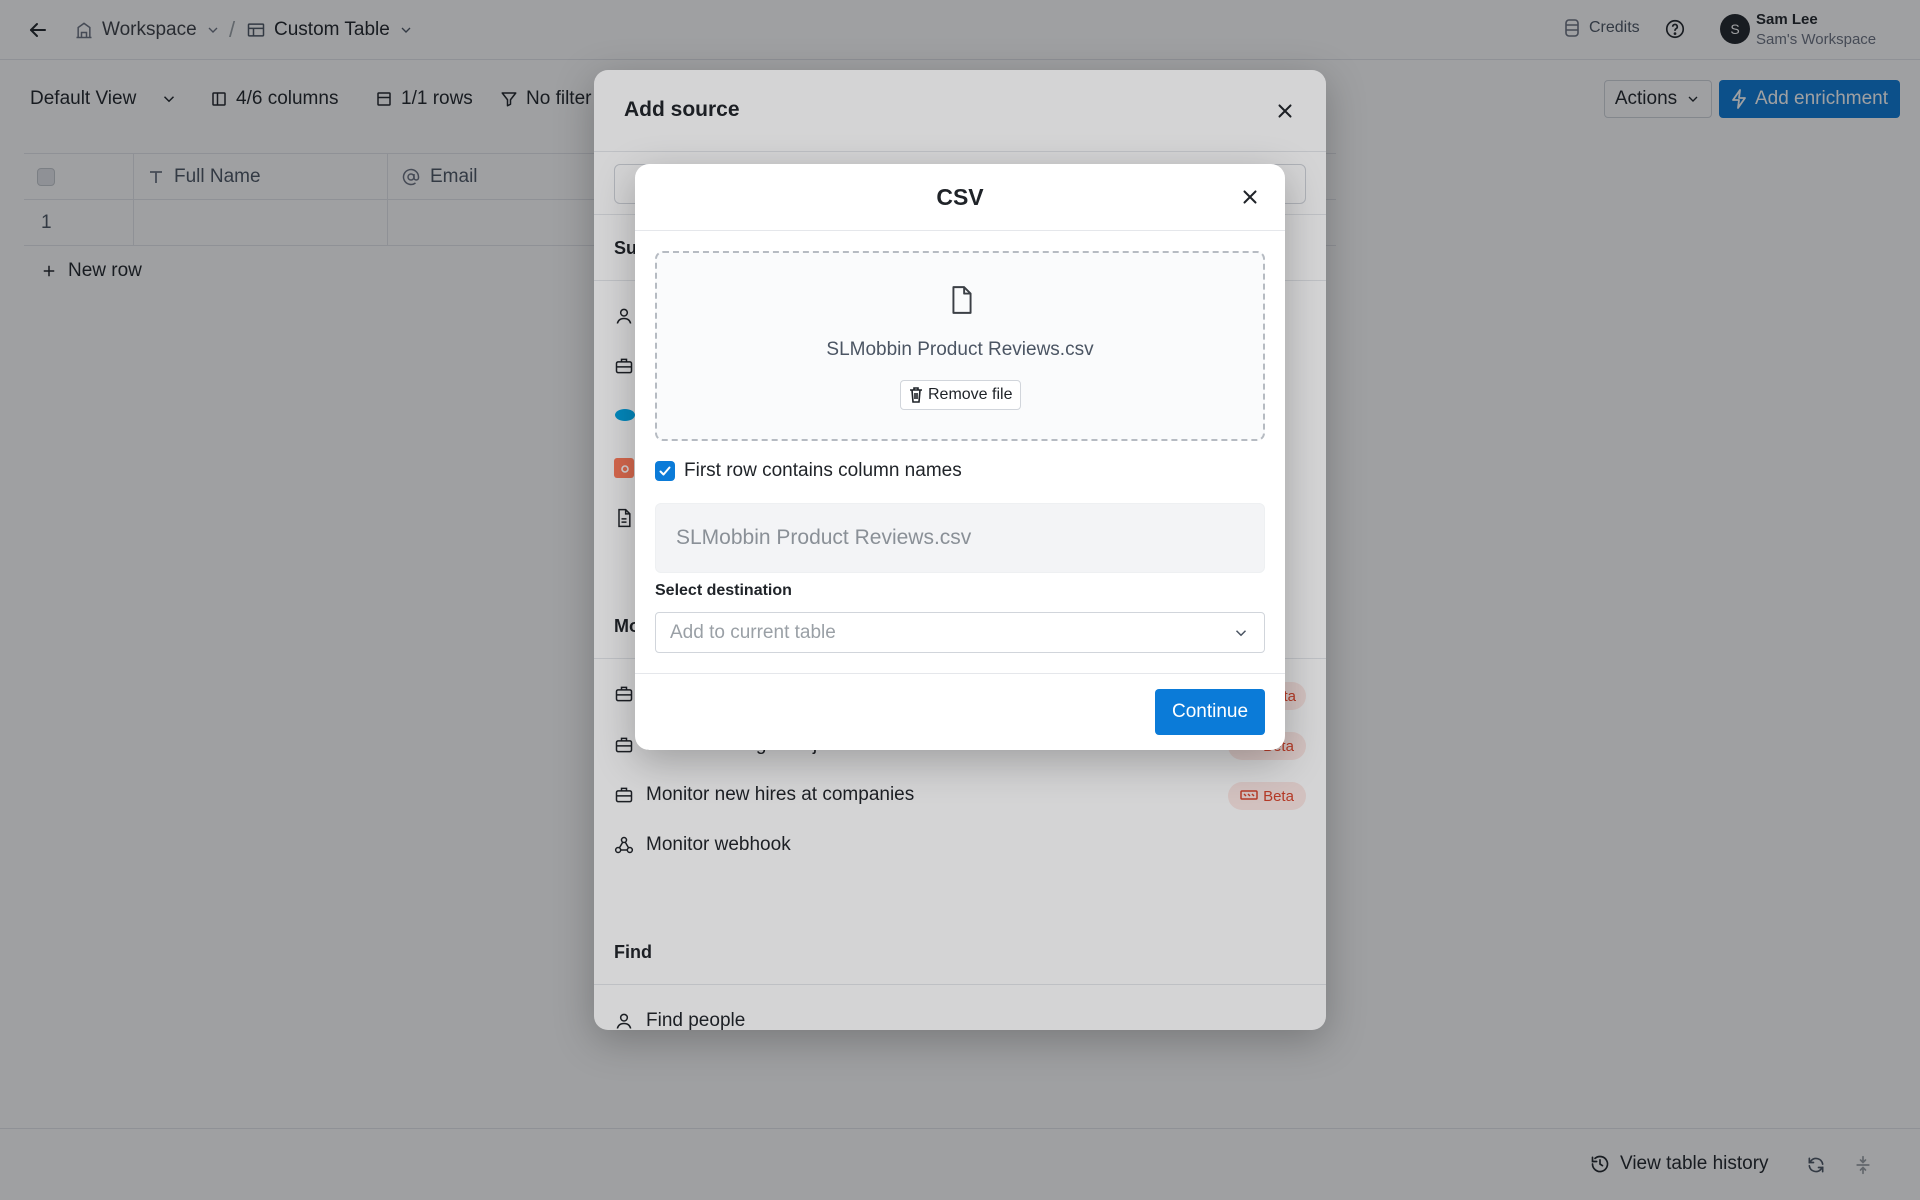 This screenshot has height=1200, width=1920. What do you see at coordinates (962, 300) in the screenshot?
I see `file-icon` at bounding box center [962, 300].